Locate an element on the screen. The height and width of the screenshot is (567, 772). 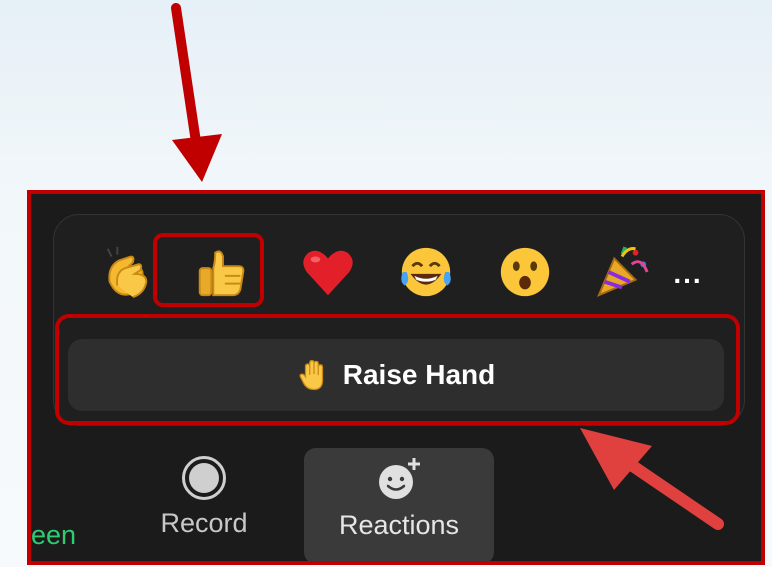
raise-hand-button: Raise Hand is located at coordinates (396, 375).